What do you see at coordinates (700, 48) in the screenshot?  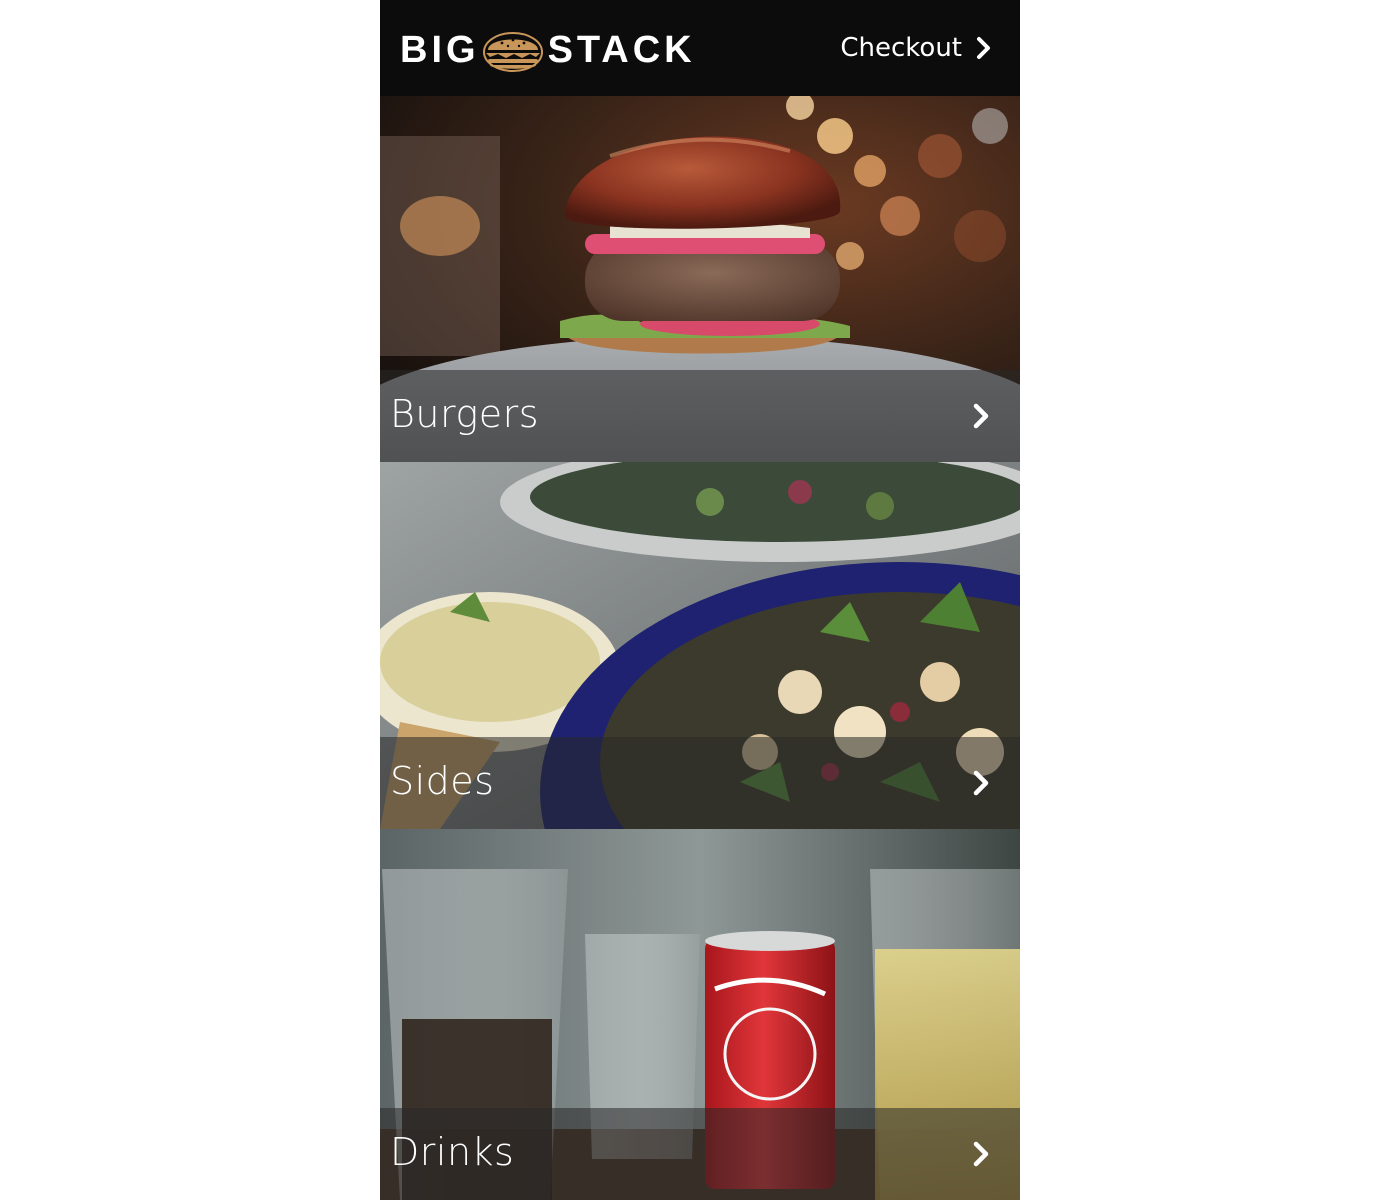 I see `top-bar: BIG STACK Checkout` at bounding box center [700, 48].